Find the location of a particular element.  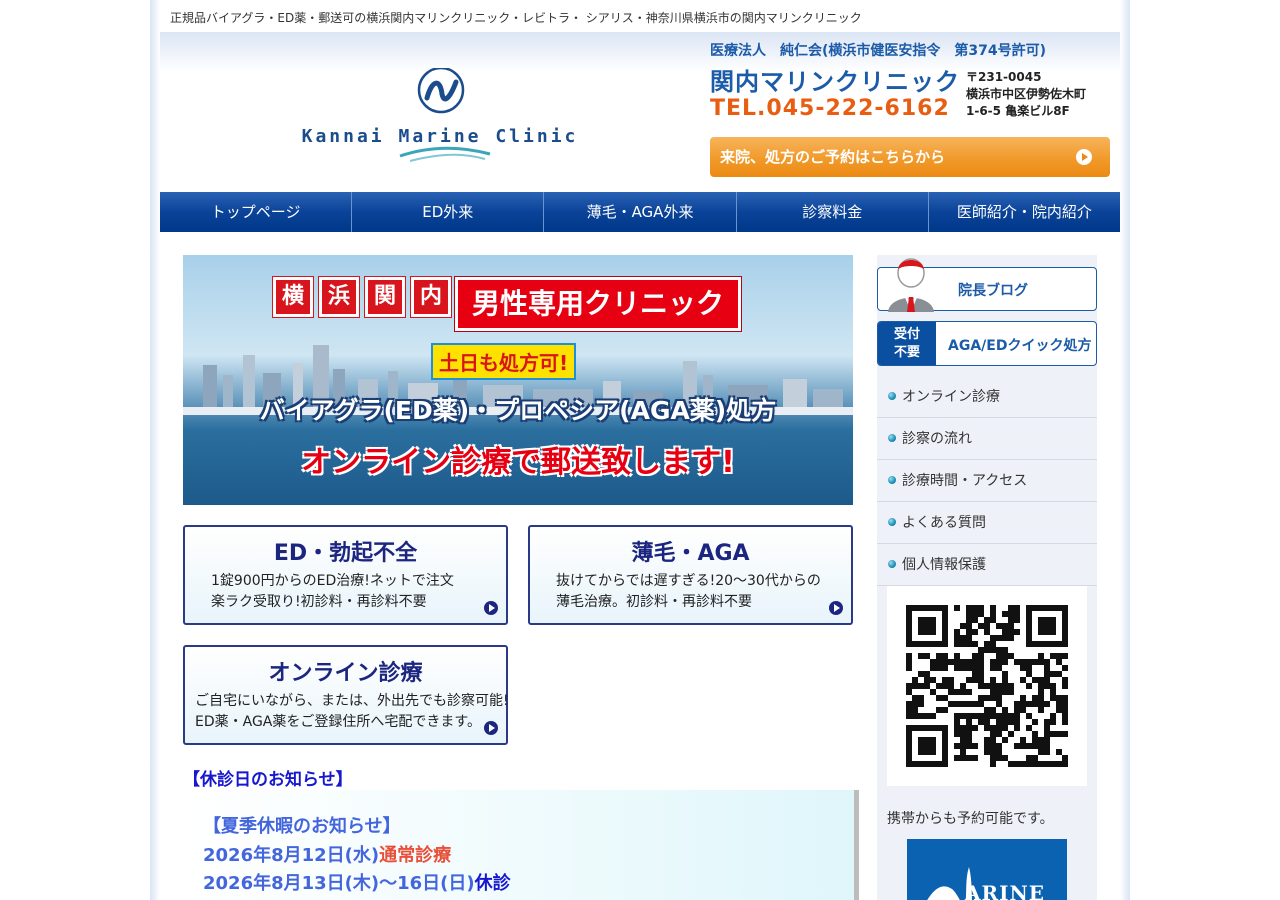

card-title: オンライン診療 is located at coordinates (345, 673).